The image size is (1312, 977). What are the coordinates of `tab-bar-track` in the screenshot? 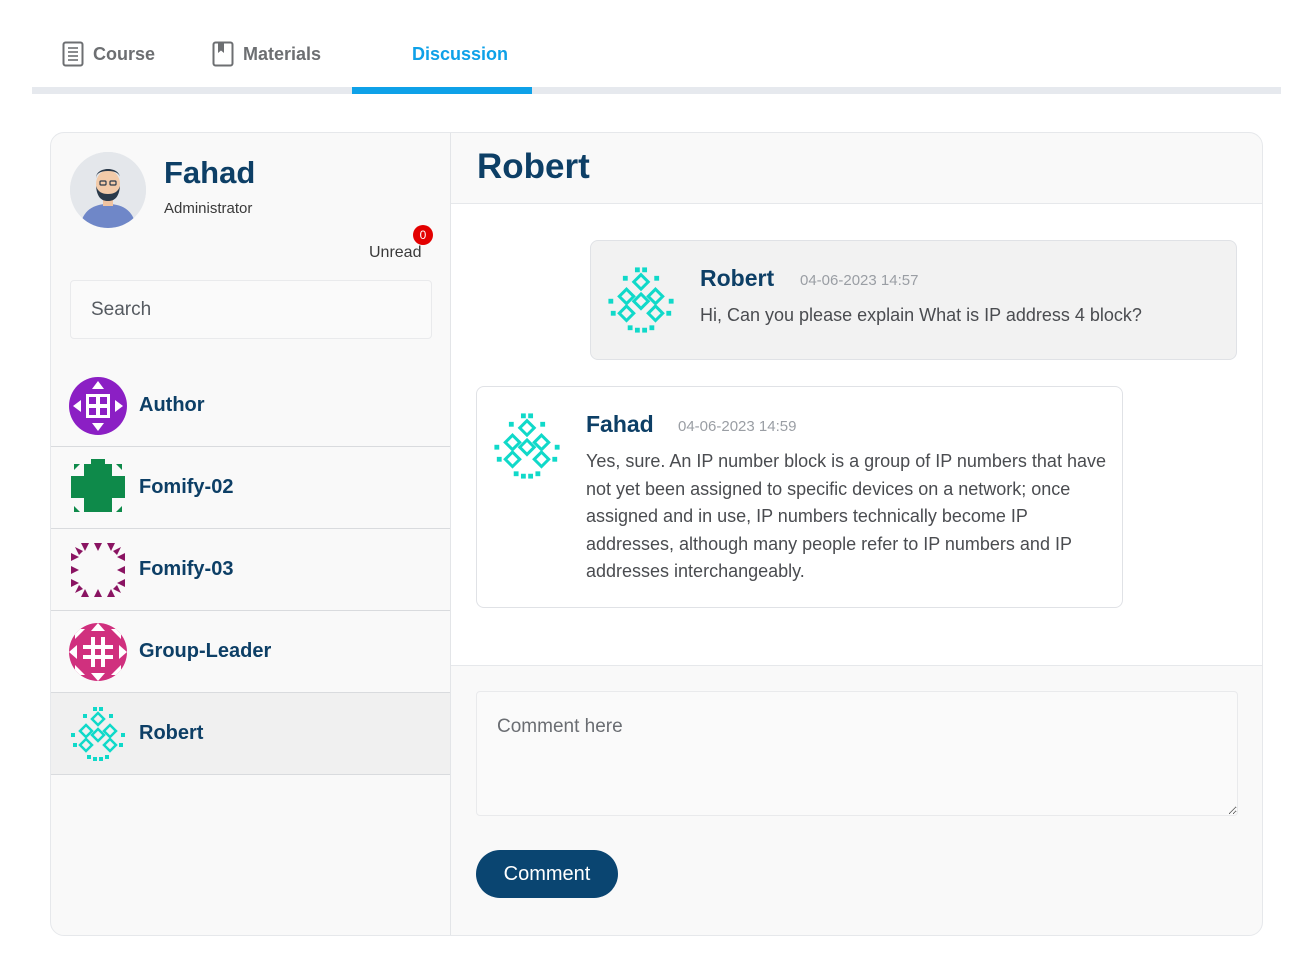 It's located at (656, 90).